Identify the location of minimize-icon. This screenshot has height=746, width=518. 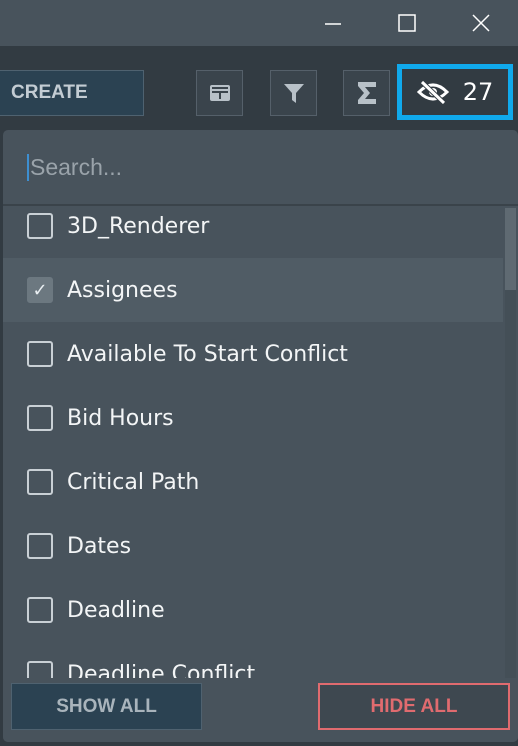
(333, 24).